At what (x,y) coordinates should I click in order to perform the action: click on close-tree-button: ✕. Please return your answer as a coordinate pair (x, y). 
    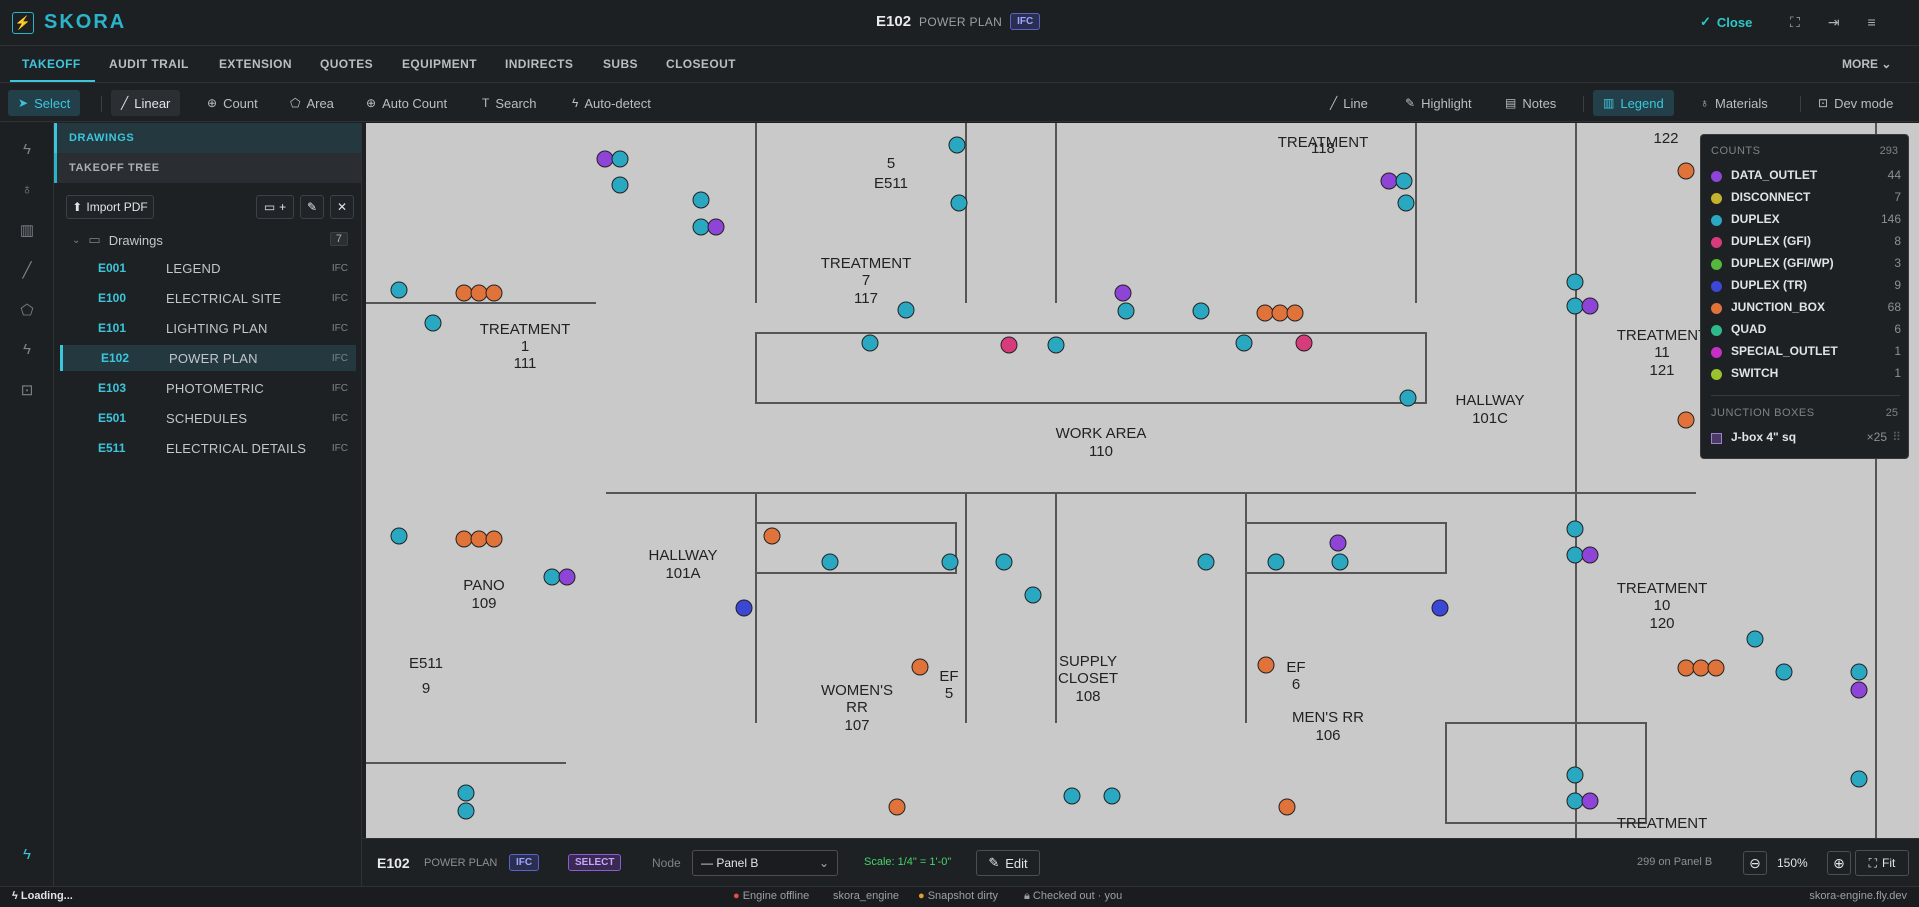
    Looking at the image, I should click on (342, 207).